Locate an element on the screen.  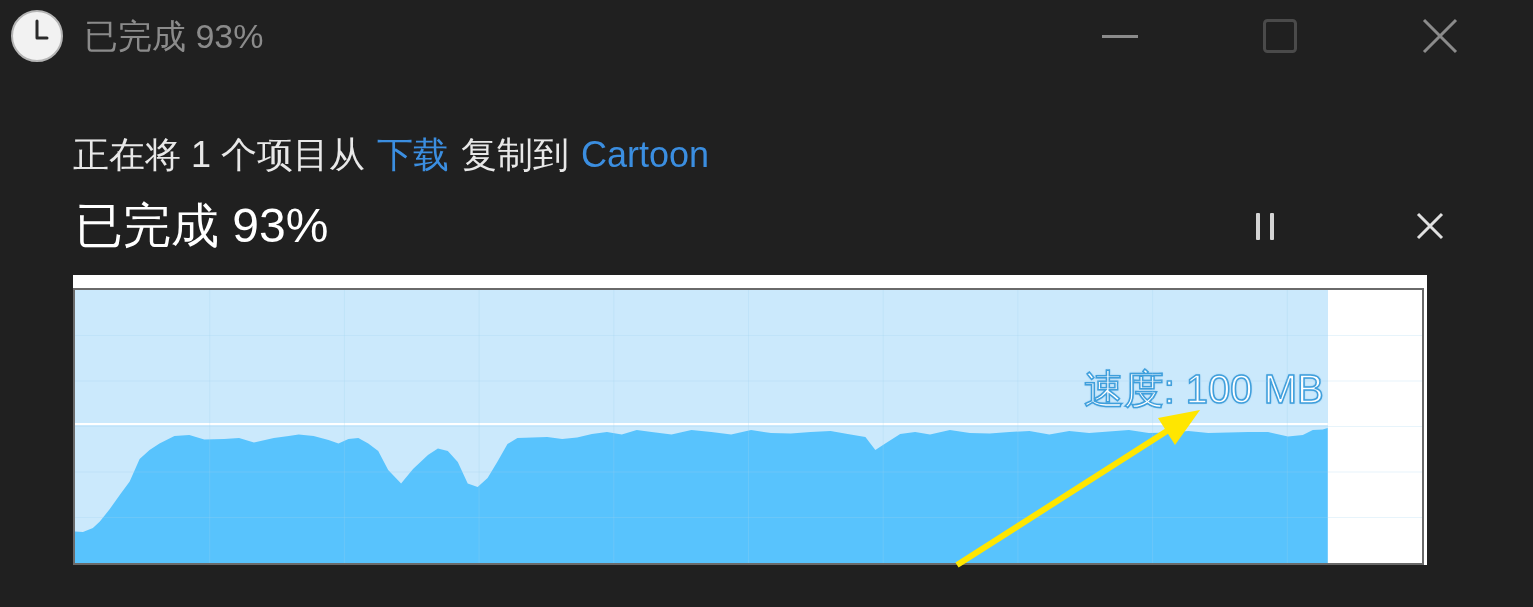
progress-title: 已完成 93% is located at coordinates (202, 226).